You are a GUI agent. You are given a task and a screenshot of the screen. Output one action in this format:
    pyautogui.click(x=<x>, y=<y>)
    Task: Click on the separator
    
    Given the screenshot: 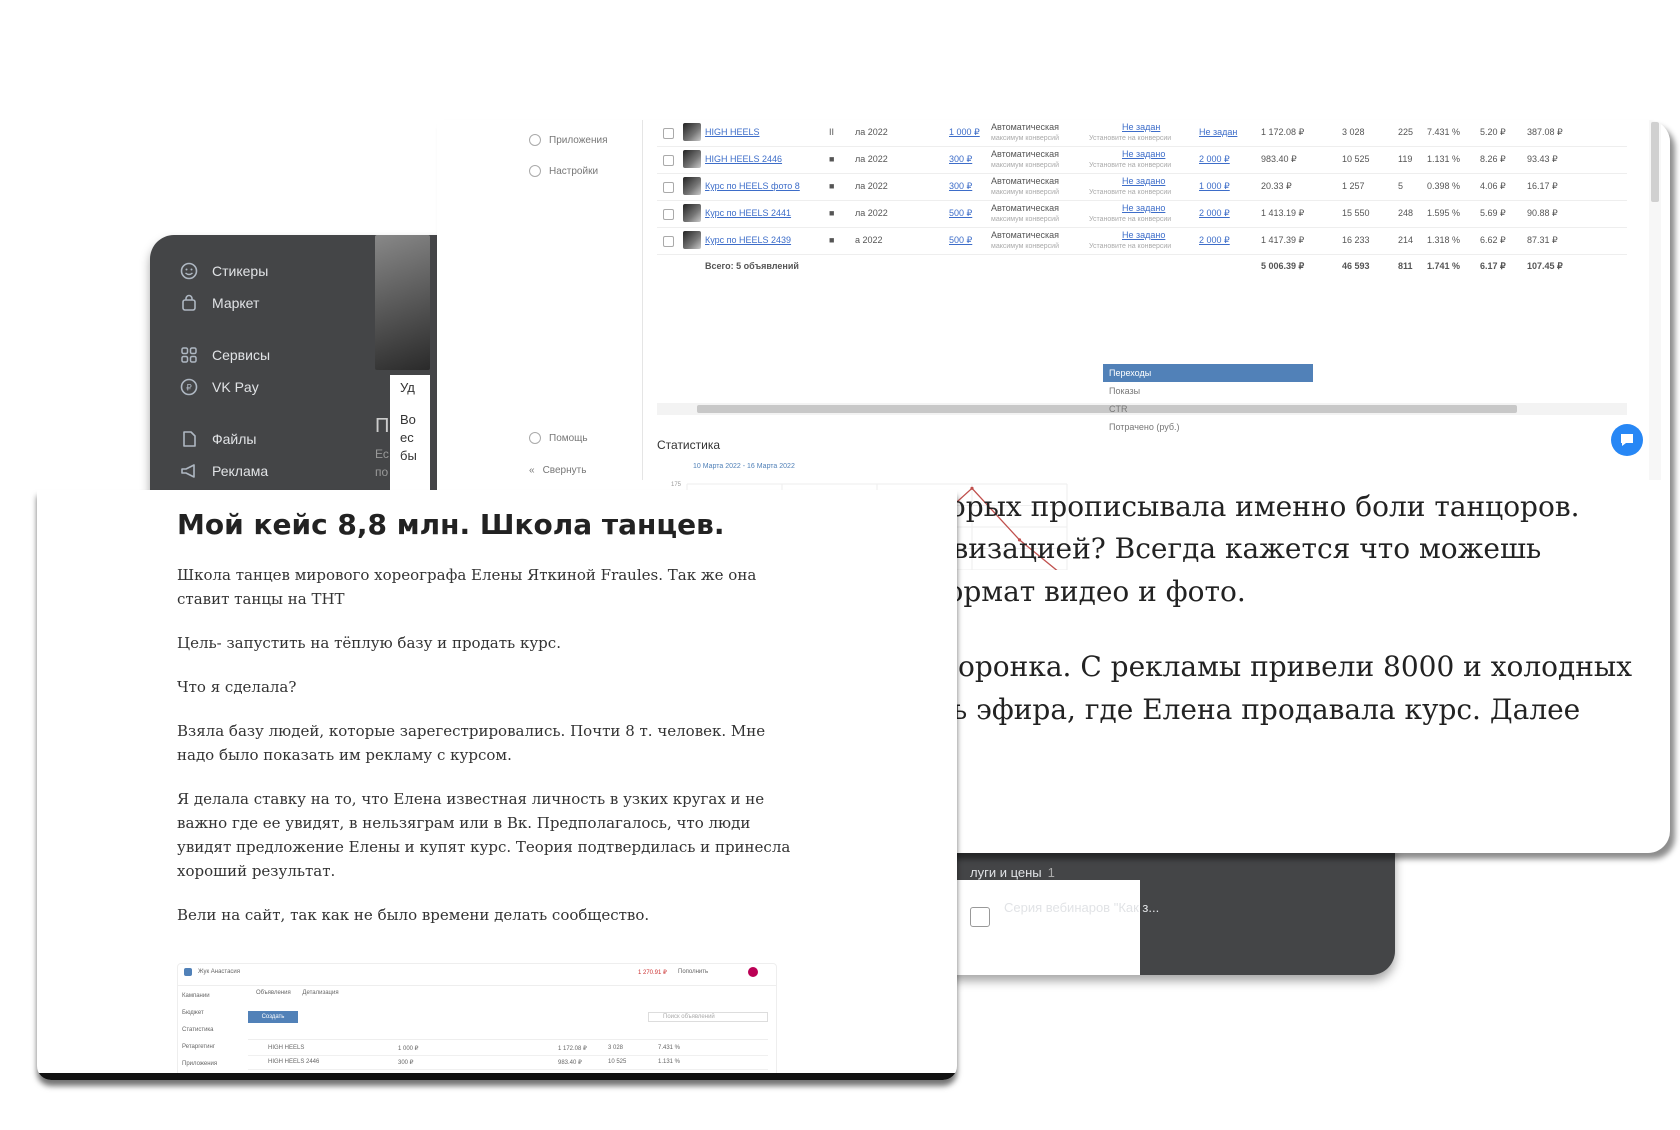 What is the action you would take?
    pyautogui.click(x=293, y=329)
    